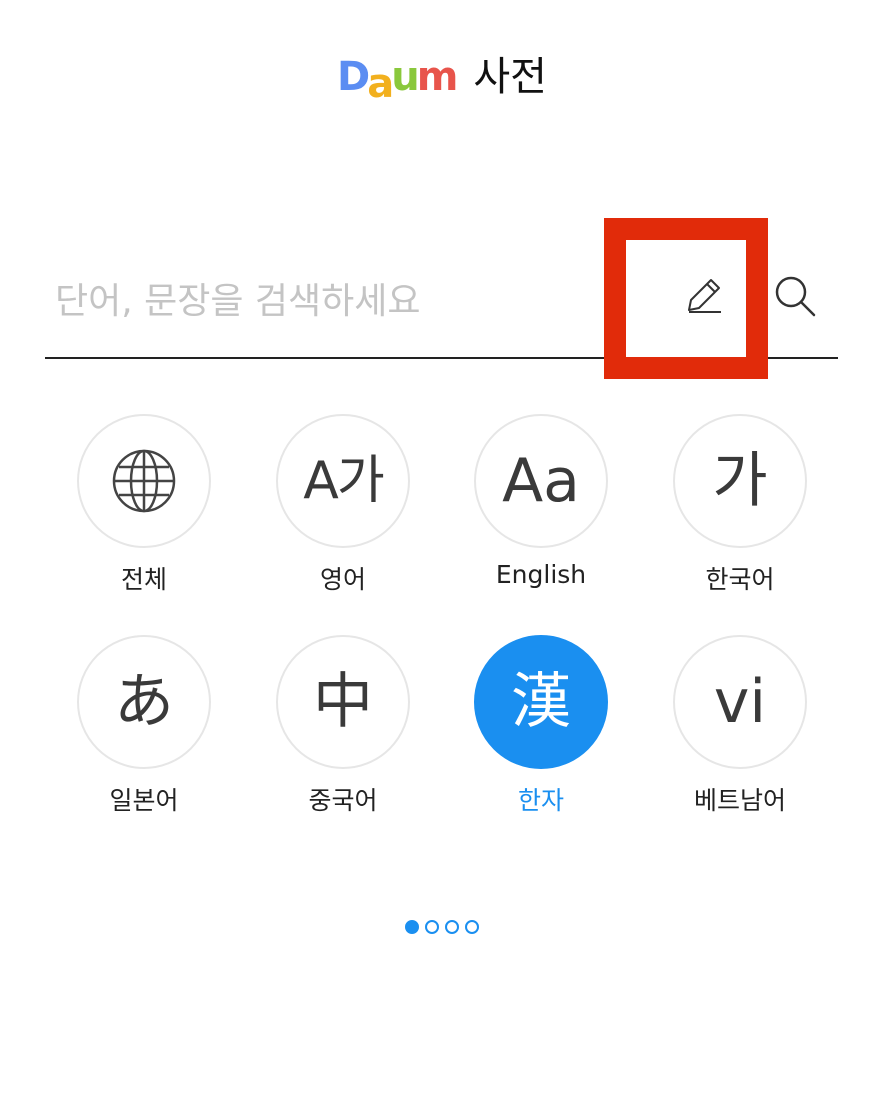 This screenshot has width=884, height=1114. I want to click on dictionary-icon-english: Aa, so click(541, 481).